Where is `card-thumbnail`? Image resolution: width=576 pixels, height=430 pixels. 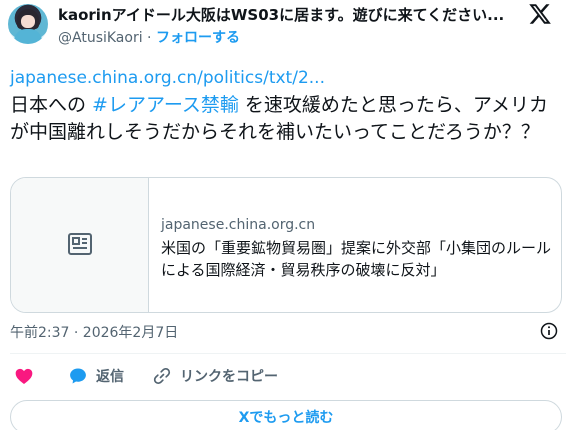 card-thumbnail is located at coordinates (80, 245).